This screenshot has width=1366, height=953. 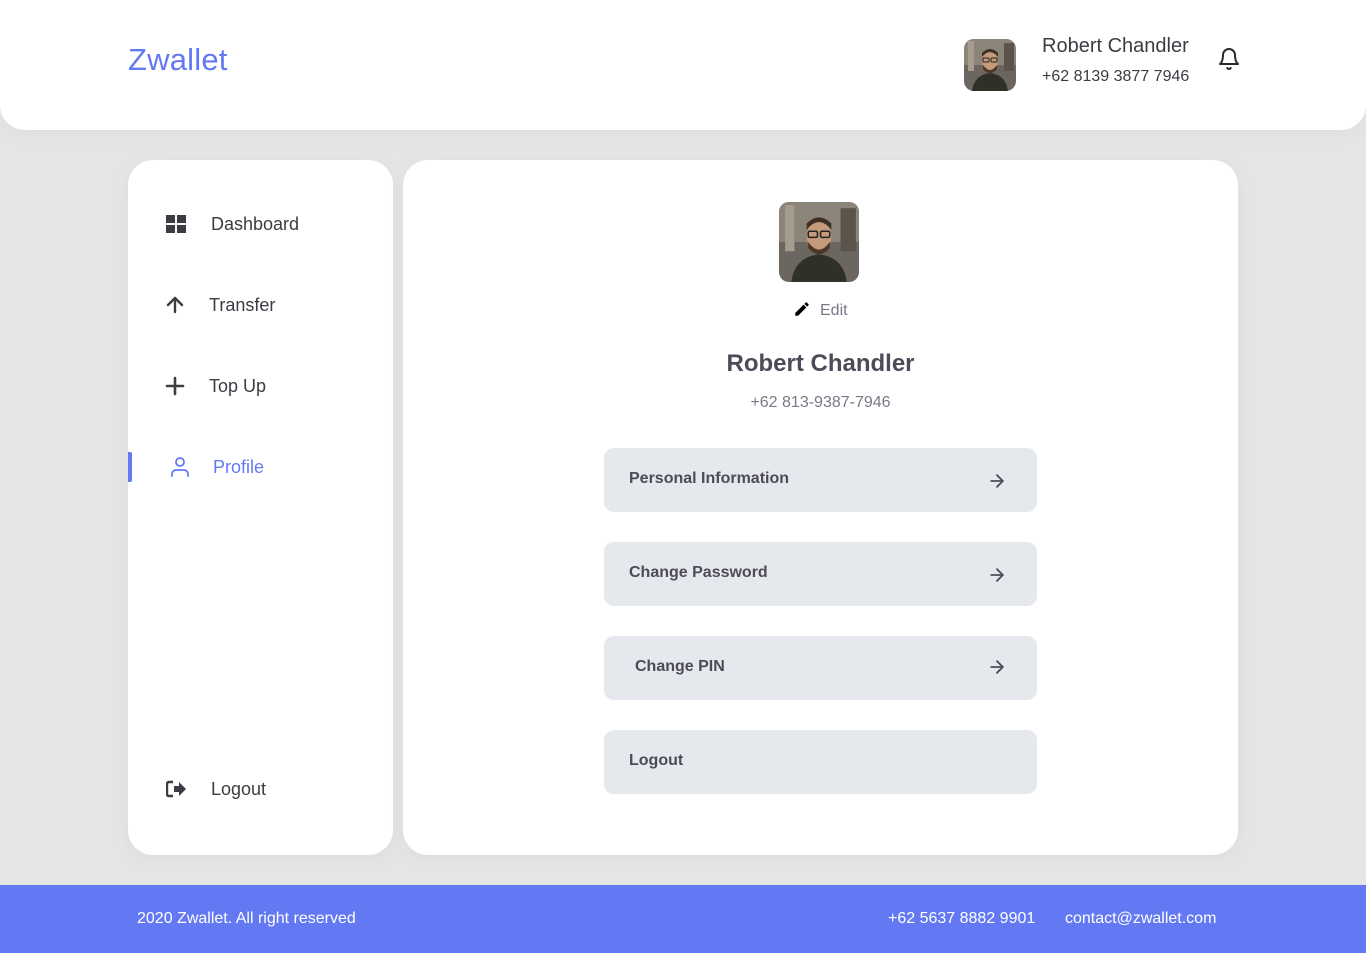 I want to click on sidebar-item-transfer: Transfer, so click(x=260, y=305).